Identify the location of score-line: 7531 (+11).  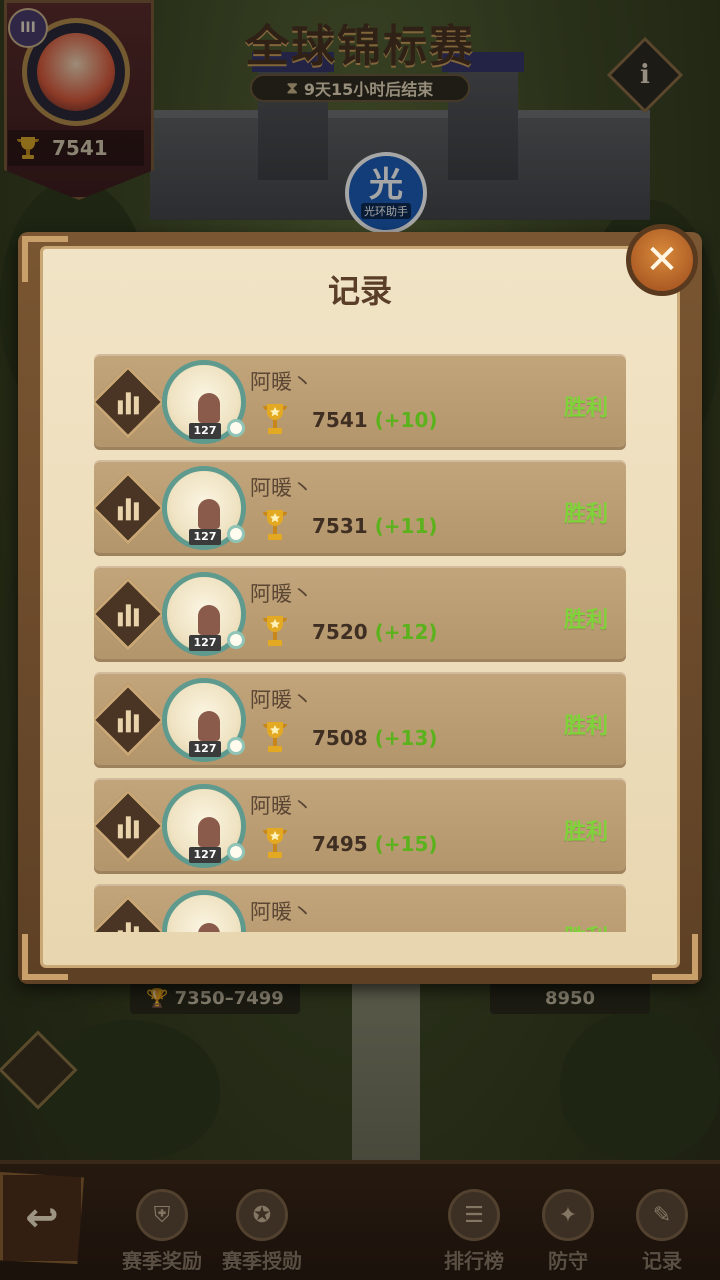
(375, 526).